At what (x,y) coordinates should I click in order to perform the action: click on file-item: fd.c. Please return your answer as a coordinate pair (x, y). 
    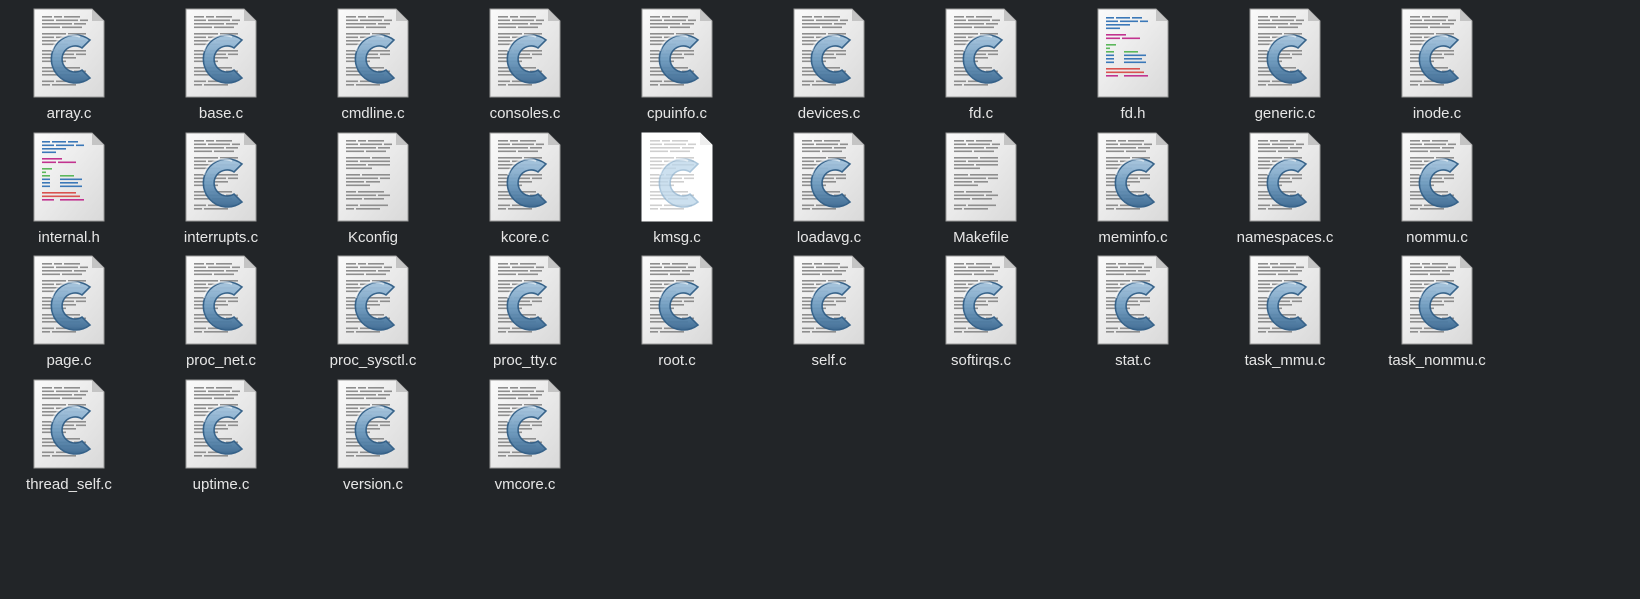
    Looking at the image, I should click on (981, 61).